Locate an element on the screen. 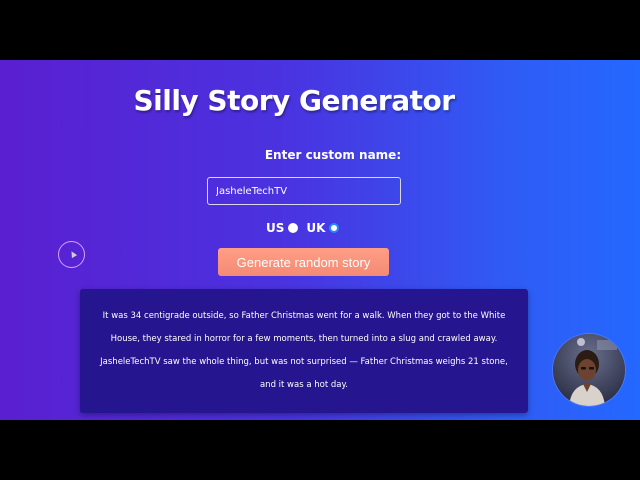 The height and width of the screenshot is (480, 640). region-uk-radio is located at coordinates (334, 228).